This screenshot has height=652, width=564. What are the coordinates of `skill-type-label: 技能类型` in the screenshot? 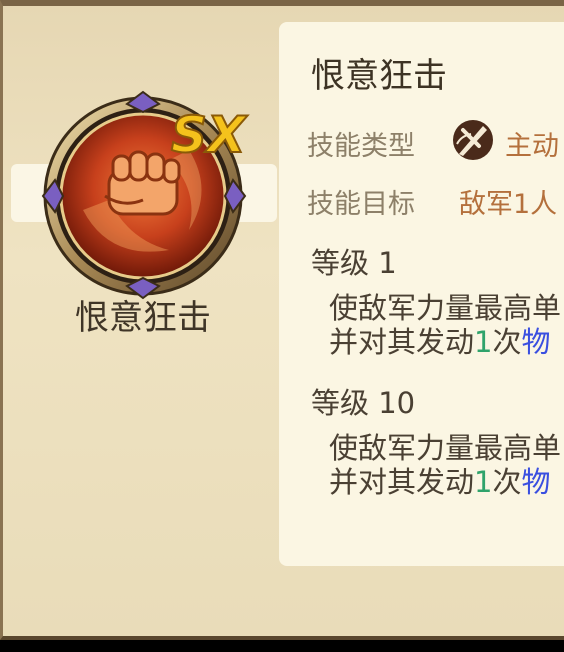 It's located at (361, 146).